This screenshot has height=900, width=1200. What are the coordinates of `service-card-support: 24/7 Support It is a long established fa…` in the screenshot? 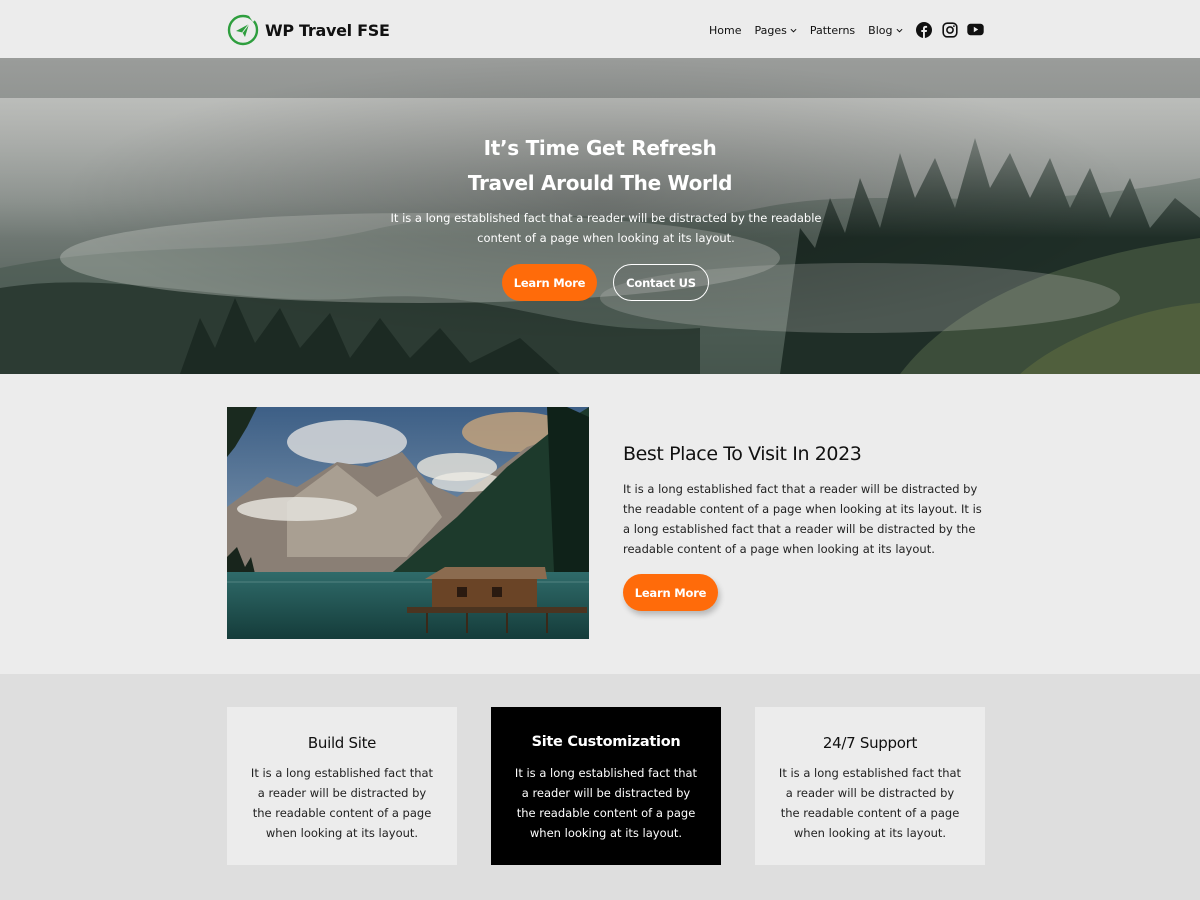 It's located at (870, 786).